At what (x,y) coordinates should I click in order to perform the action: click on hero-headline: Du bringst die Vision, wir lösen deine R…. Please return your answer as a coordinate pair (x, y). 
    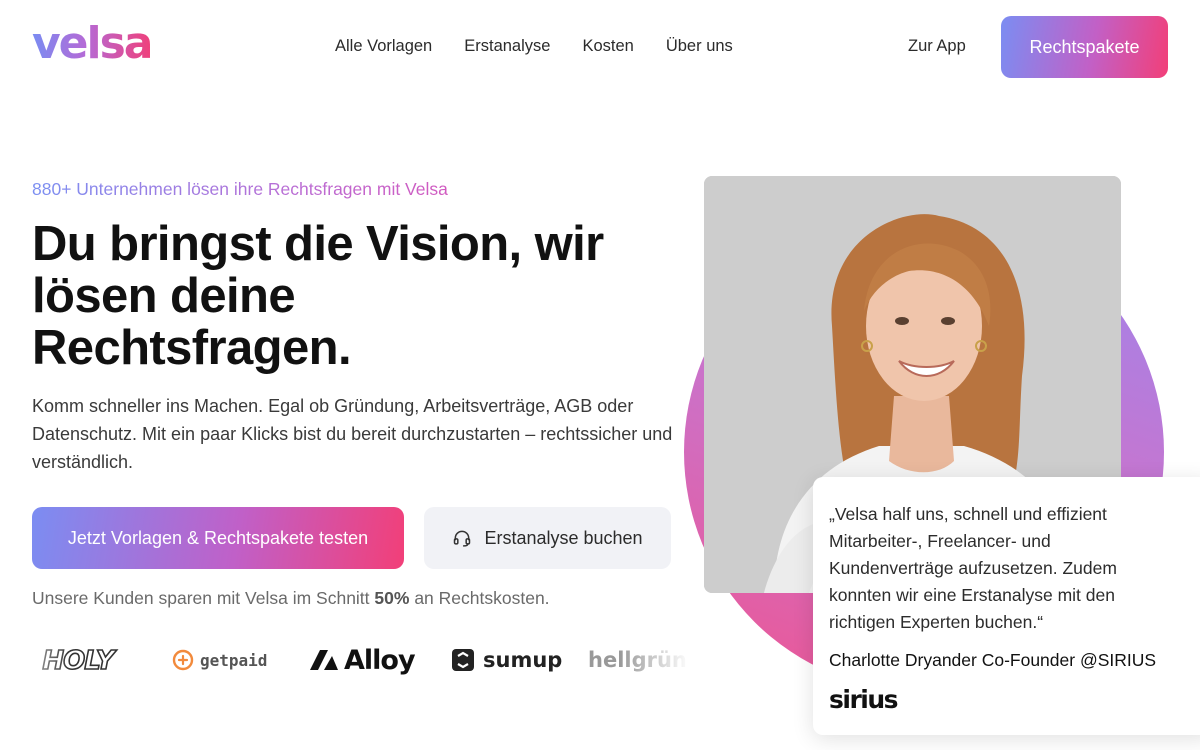
    Looking at the image, I should click on (352, 296).